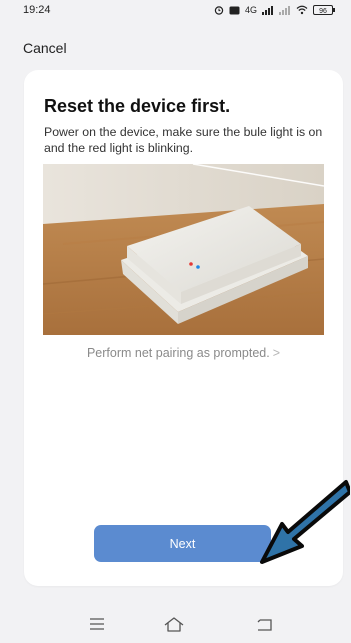 Image resolution: width=351 pixels, height=643 pixels. What do you see at coordinates (250, 10) in the screenshot?
I see `network-type: 4G` at bounding box center [250, 10].